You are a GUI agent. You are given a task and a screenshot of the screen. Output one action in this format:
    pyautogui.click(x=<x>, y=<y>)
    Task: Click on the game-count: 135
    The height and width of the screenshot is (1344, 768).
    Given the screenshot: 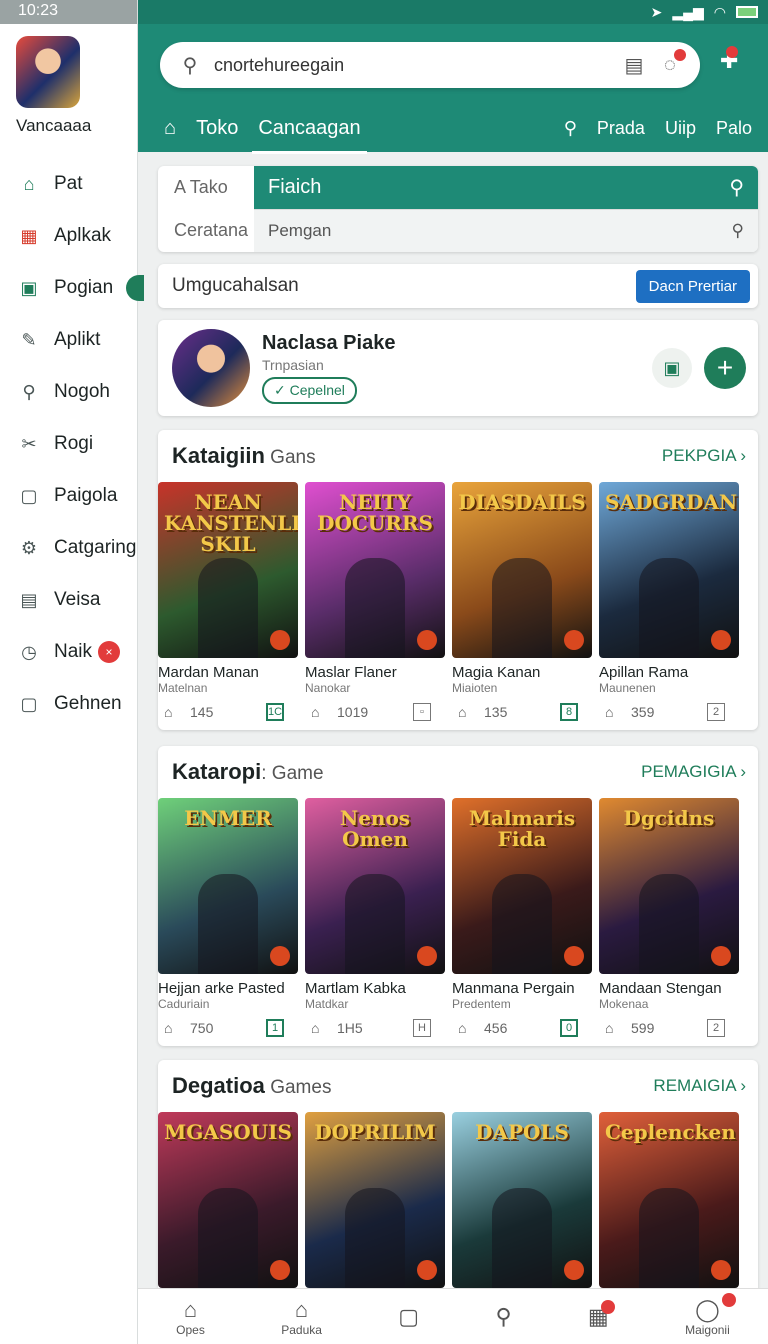 What is the action you would take?
    pyautogui.click(x=496, y=712)
    